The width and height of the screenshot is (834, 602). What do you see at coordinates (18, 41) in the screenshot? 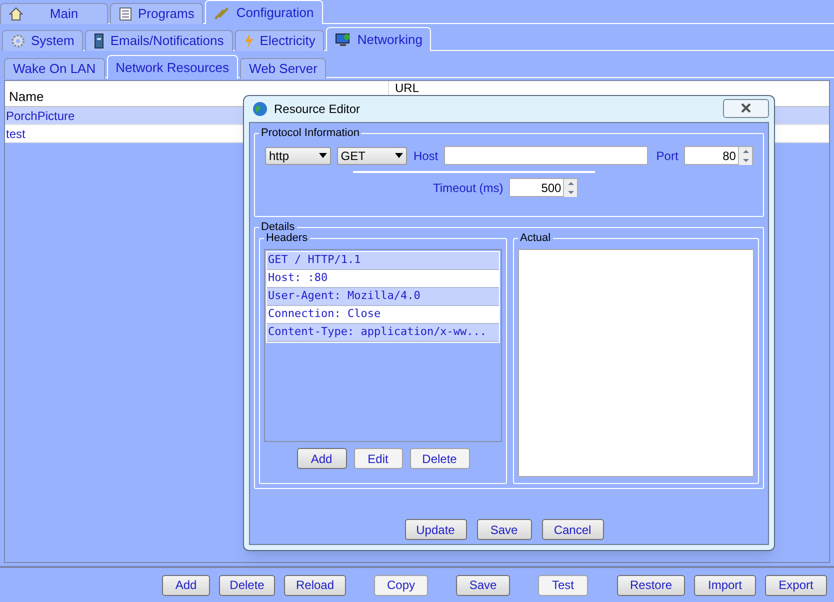
I see `gear-icon` at bounding box center [18, 41].